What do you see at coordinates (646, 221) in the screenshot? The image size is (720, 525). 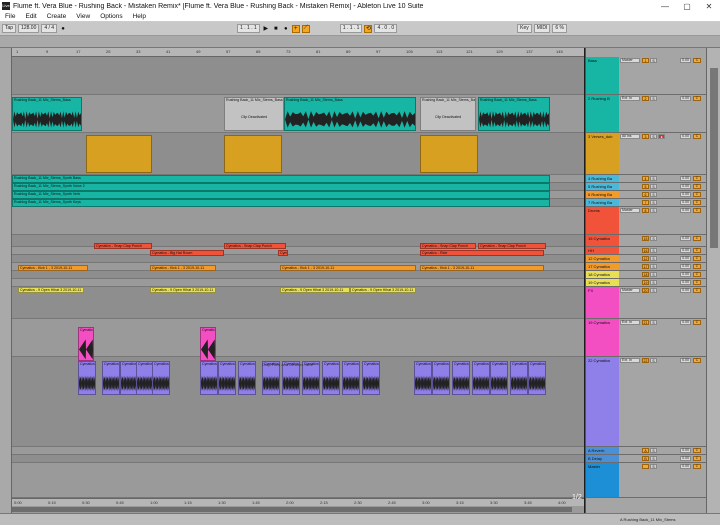 I see `track-header: Drums Master 8 S 0.00 C` at bounding box center [646, 221].